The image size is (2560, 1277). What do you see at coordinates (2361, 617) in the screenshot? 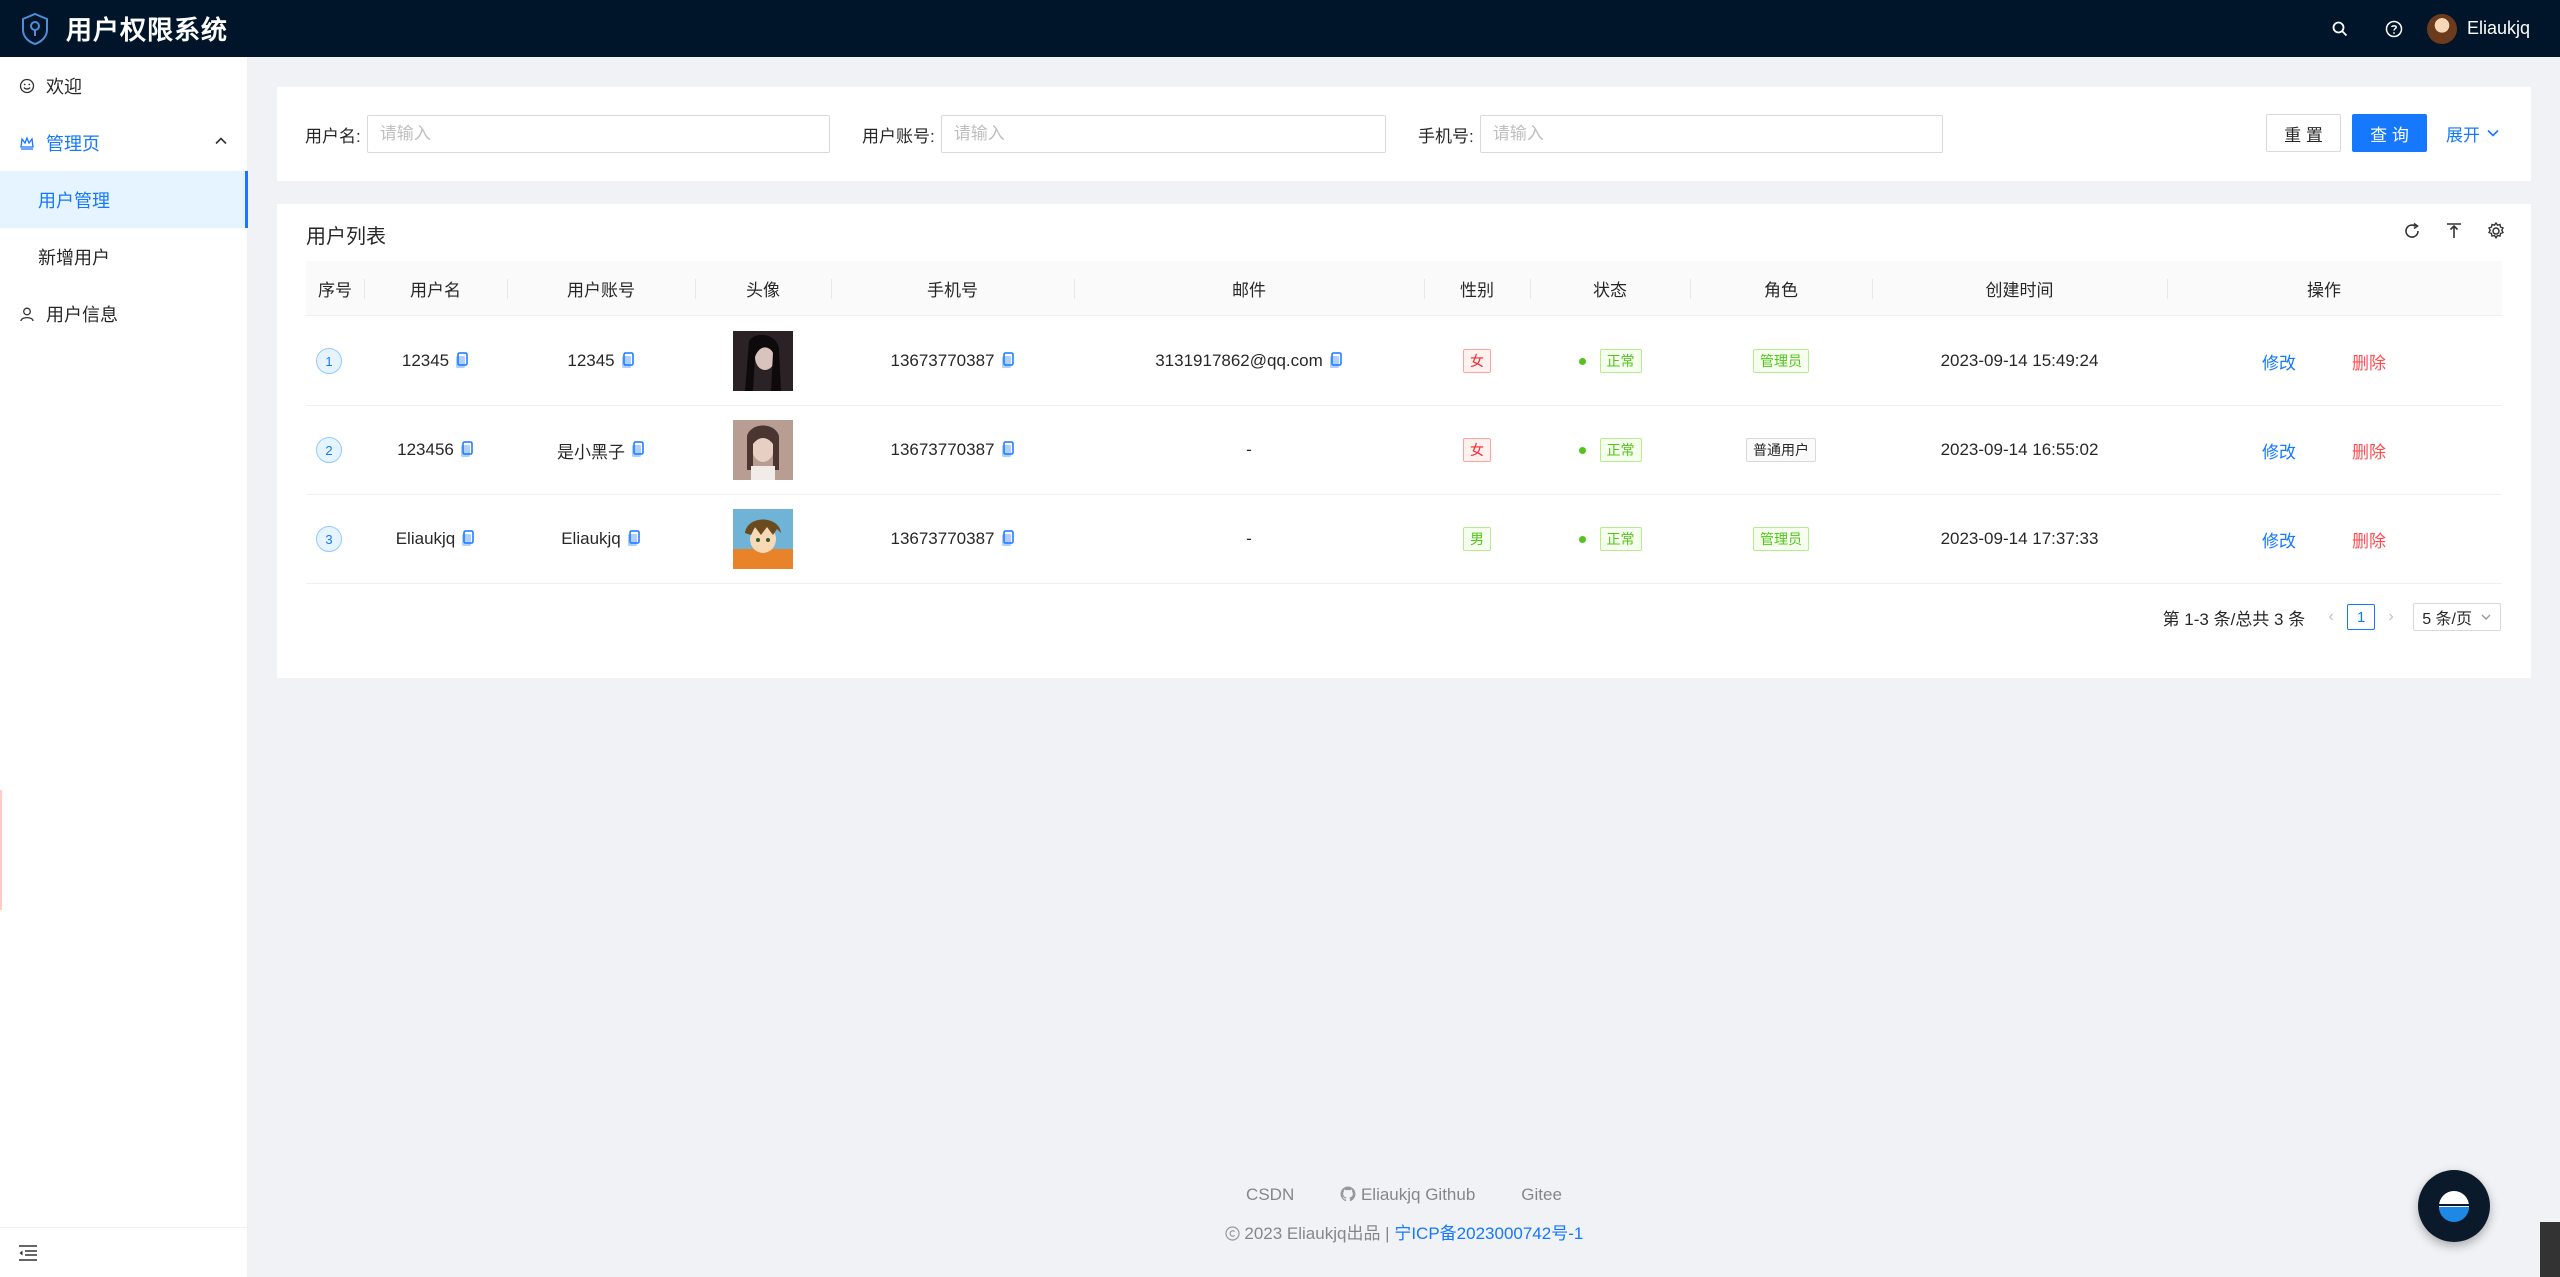
I see `page-number: 1` at bounding box center [2361, 617].